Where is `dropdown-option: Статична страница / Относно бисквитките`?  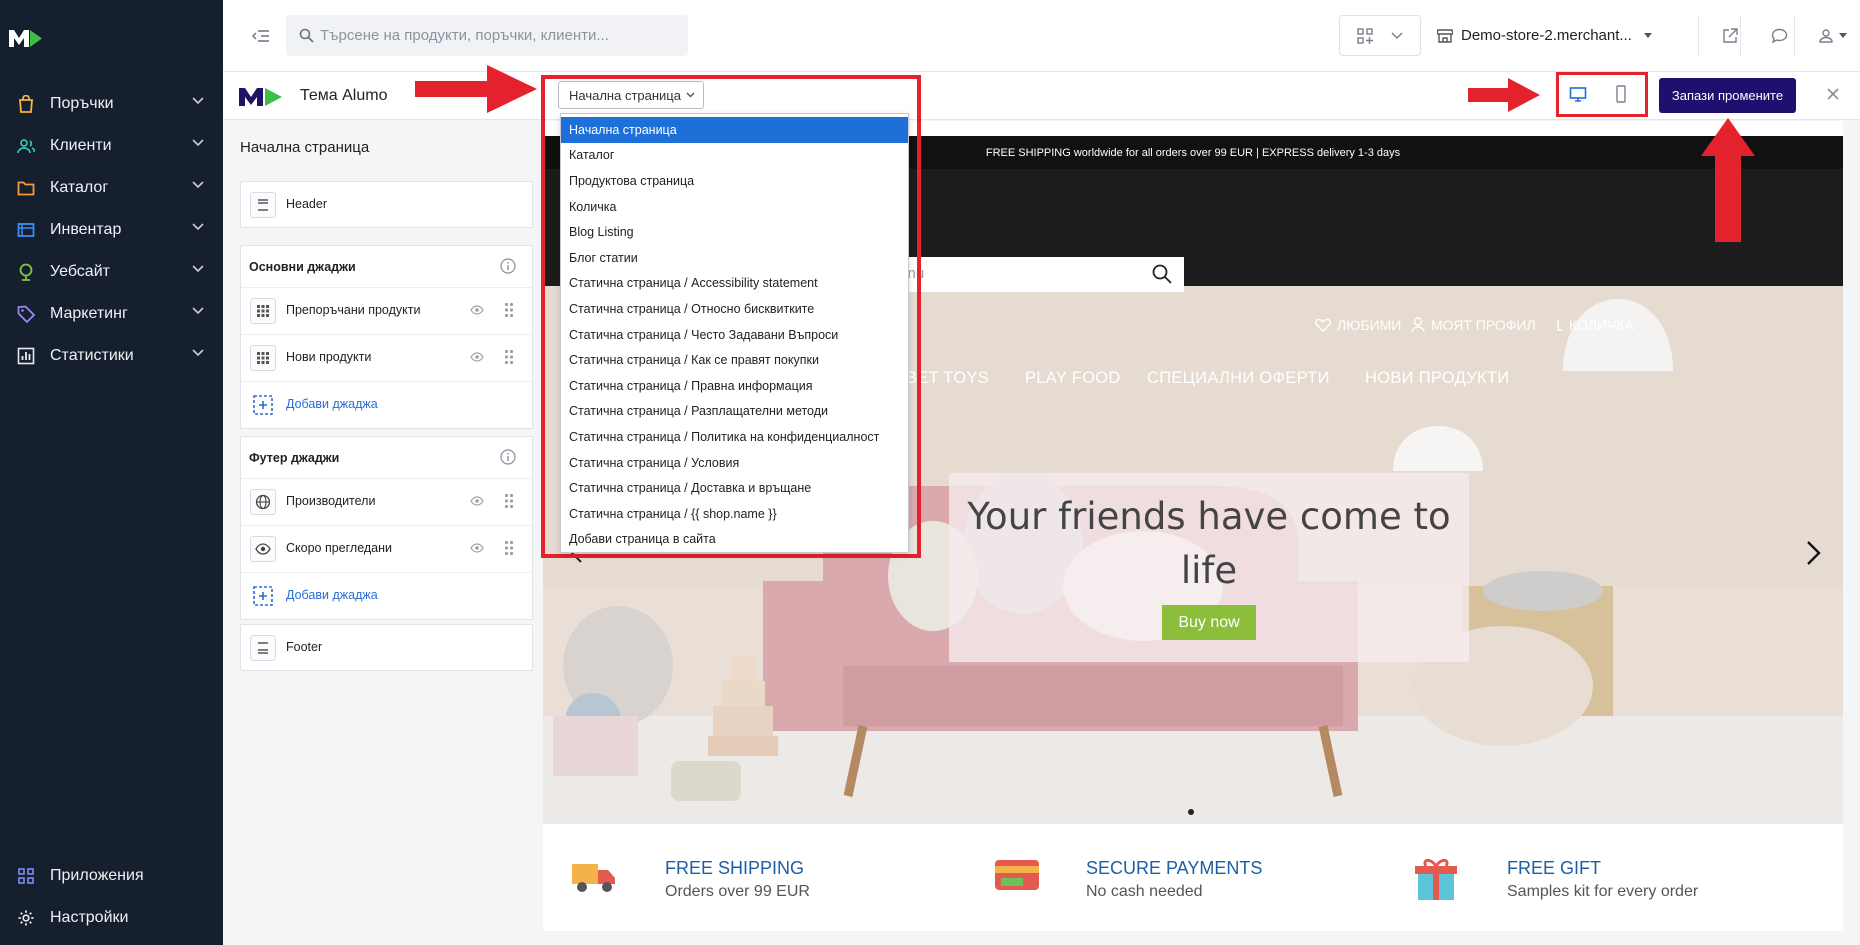
dropdown-option: Статична страница / Относно бисквитките is located at coordinates (734, 309).